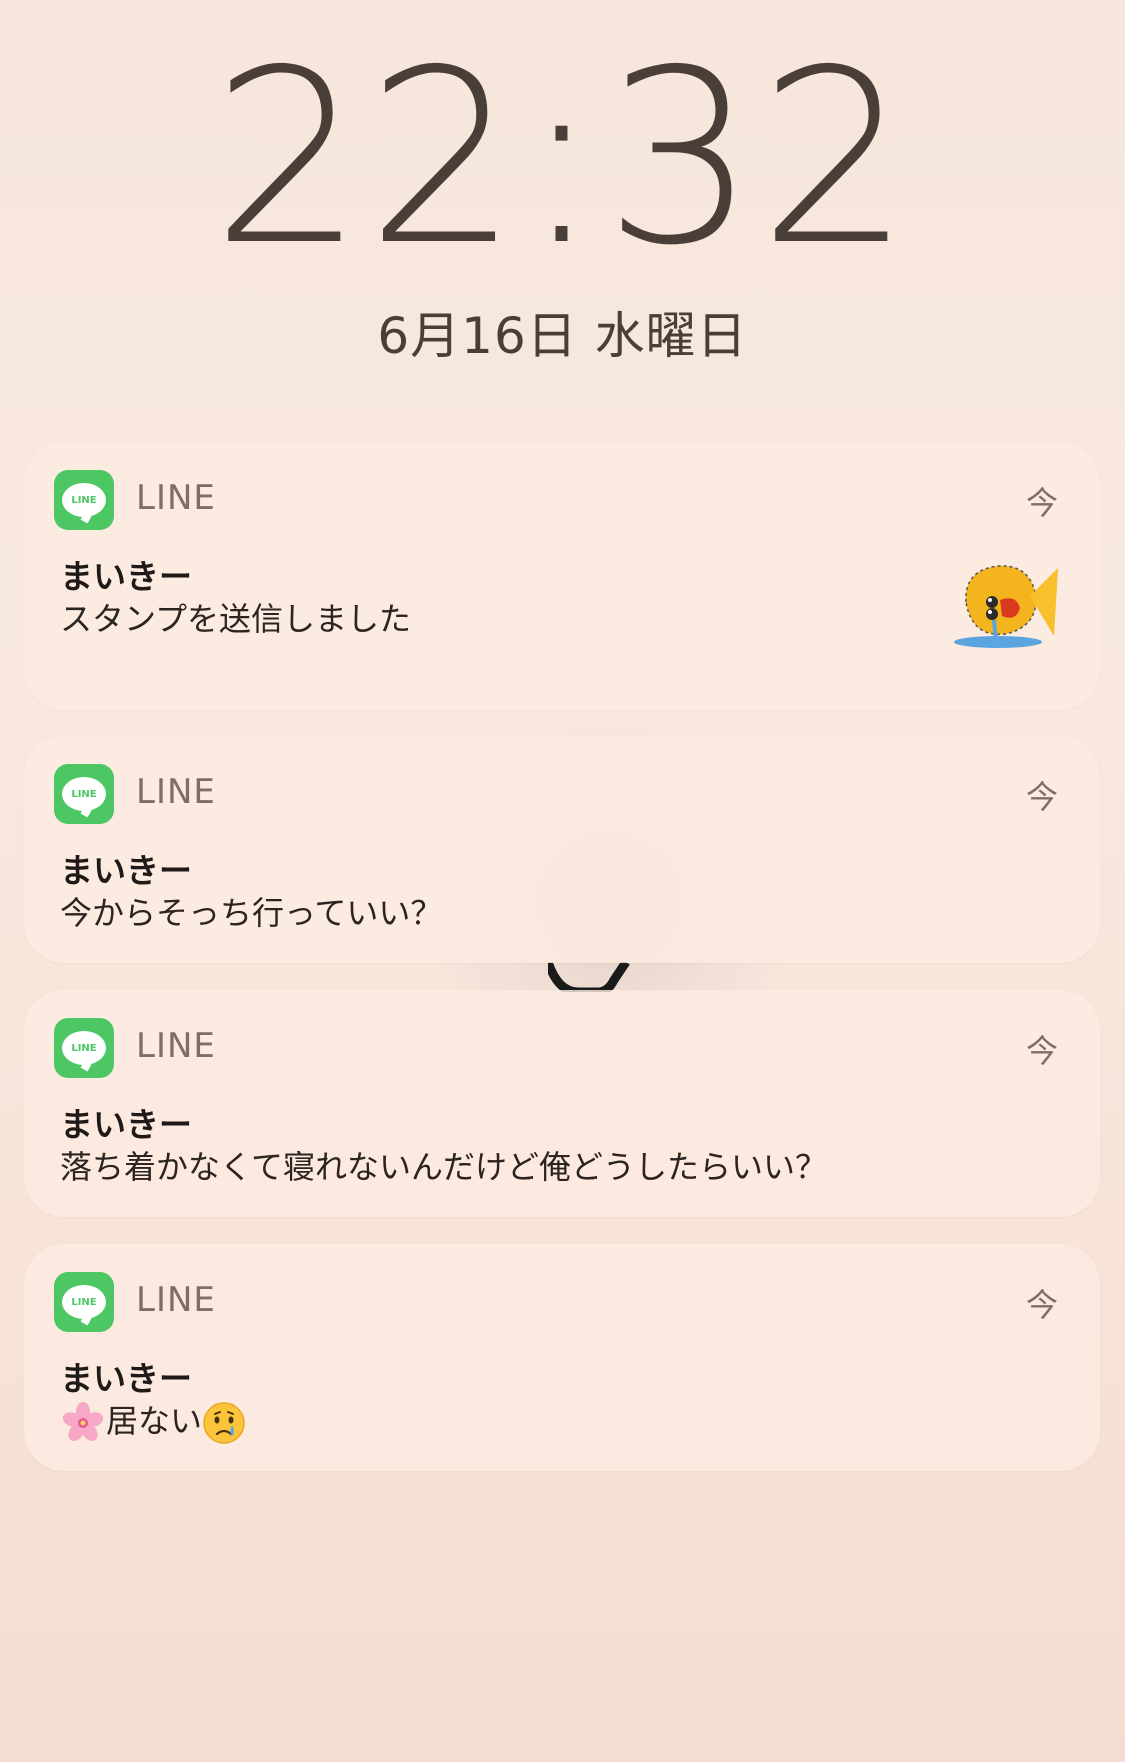 The height and width of the screenshot is (1762, 1125). Describe the element at coordinates (1006, 606) in the screenshot. I see `sticker-thumbnail` at that location.